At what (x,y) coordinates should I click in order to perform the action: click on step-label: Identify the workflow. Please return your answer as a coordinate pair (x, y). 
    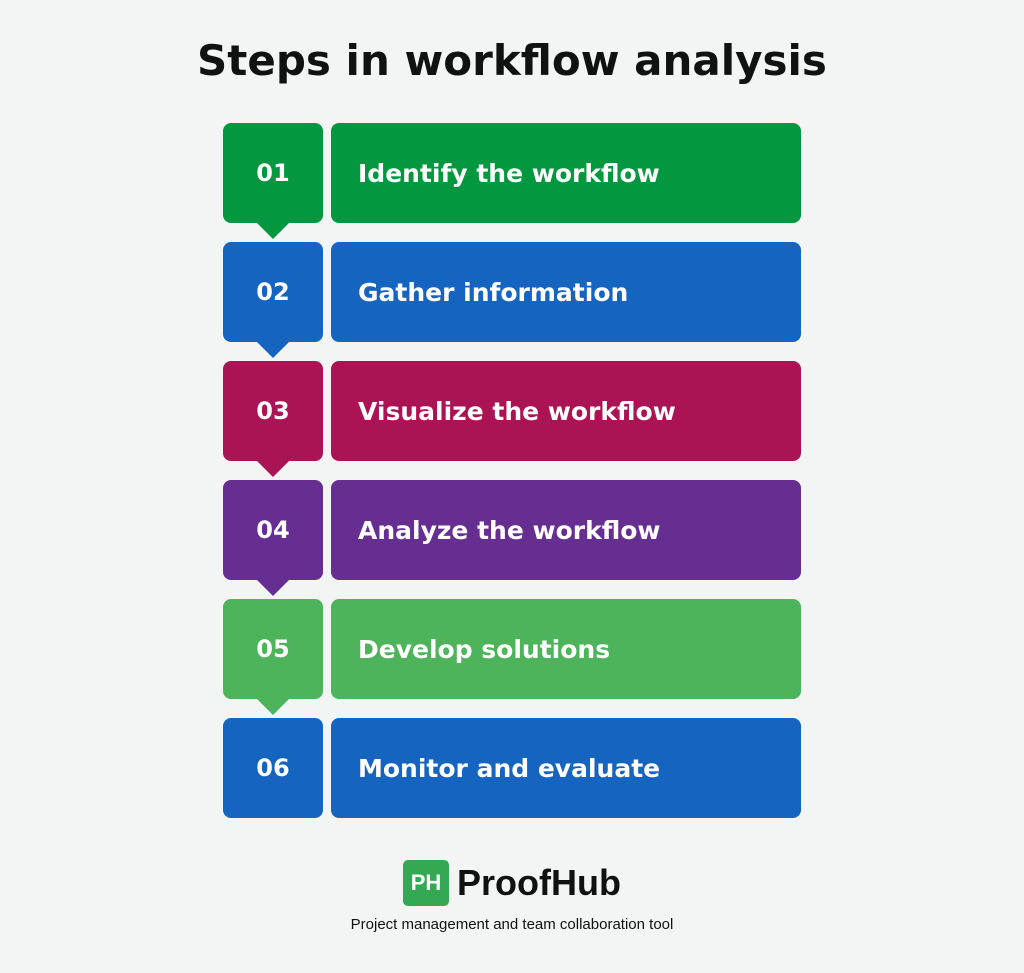
    Looking at the image, I should click on (566, 173).